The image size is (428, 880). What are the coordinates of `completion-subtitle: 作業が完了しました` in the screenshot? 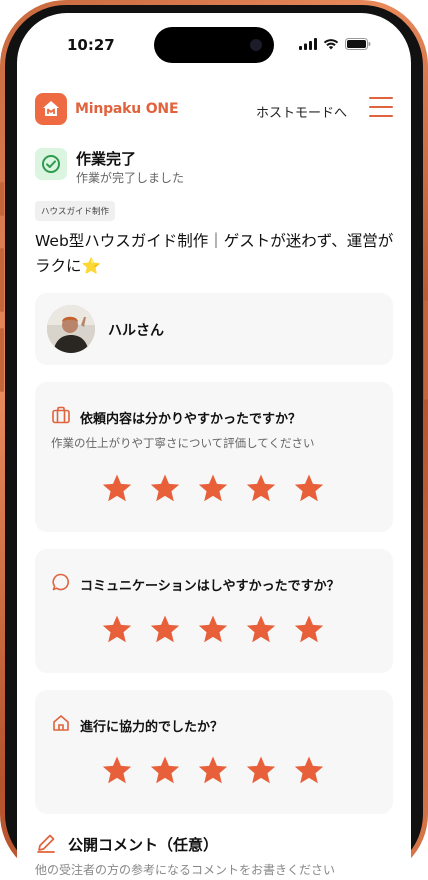 It's located at (130, 178).